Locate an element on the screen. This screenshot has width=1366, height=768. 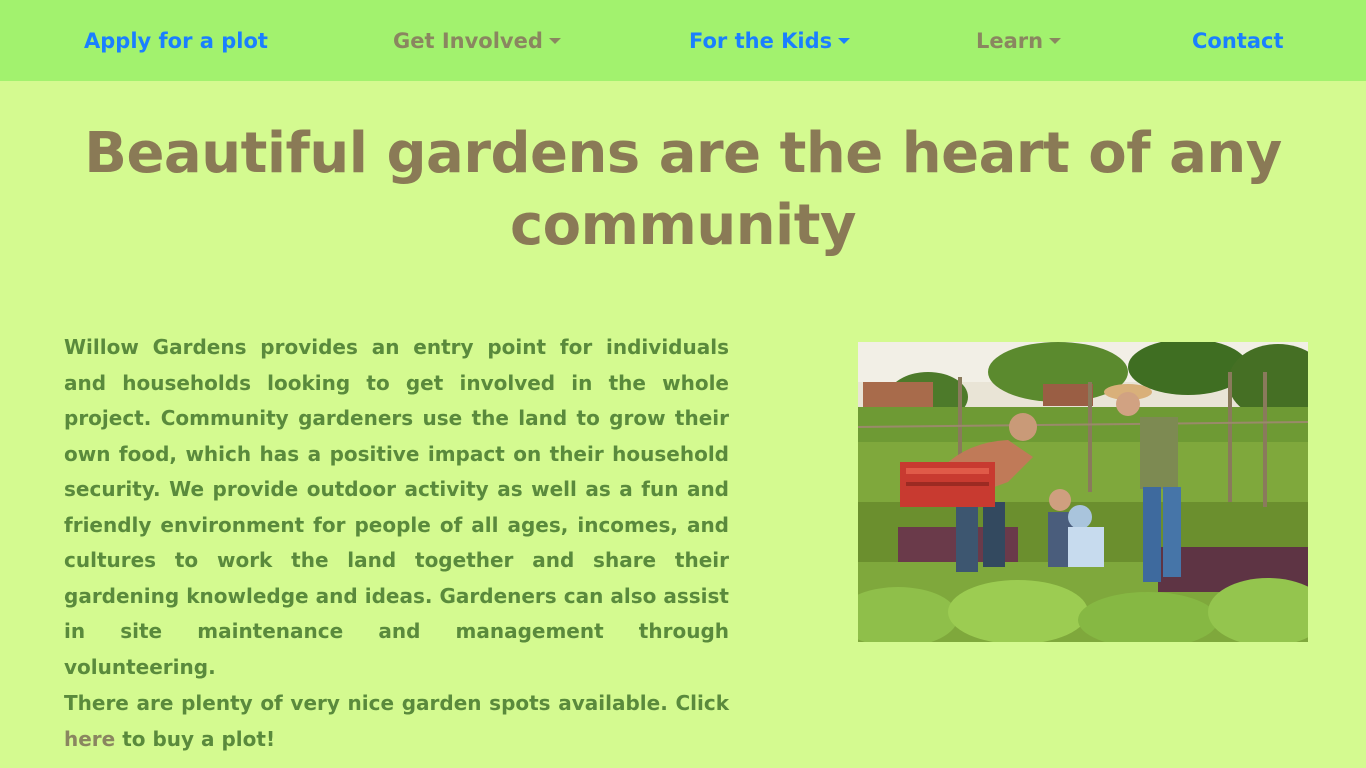
nav-label: Contact is located at coordinates (1238, 41).